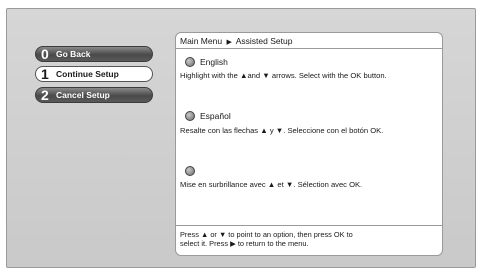 The image size is (483, 275). Describe the element at coordinates (45, 54) in the screenshot. I see `go-back-number: 0` at that location.